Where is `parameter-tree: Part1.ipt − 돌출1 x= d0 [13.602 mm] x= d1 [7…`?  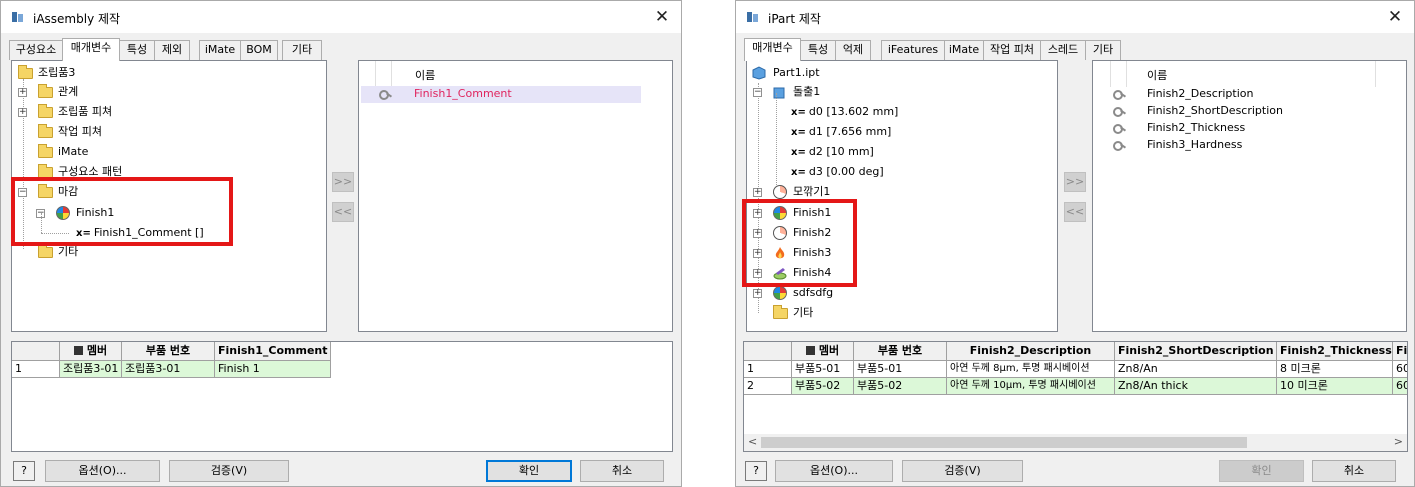 parameter-tree: Part1.ipt − 돌출1 x= d0 [13.602 mm] x= d1 [7… is located at coordinates (902, 196).